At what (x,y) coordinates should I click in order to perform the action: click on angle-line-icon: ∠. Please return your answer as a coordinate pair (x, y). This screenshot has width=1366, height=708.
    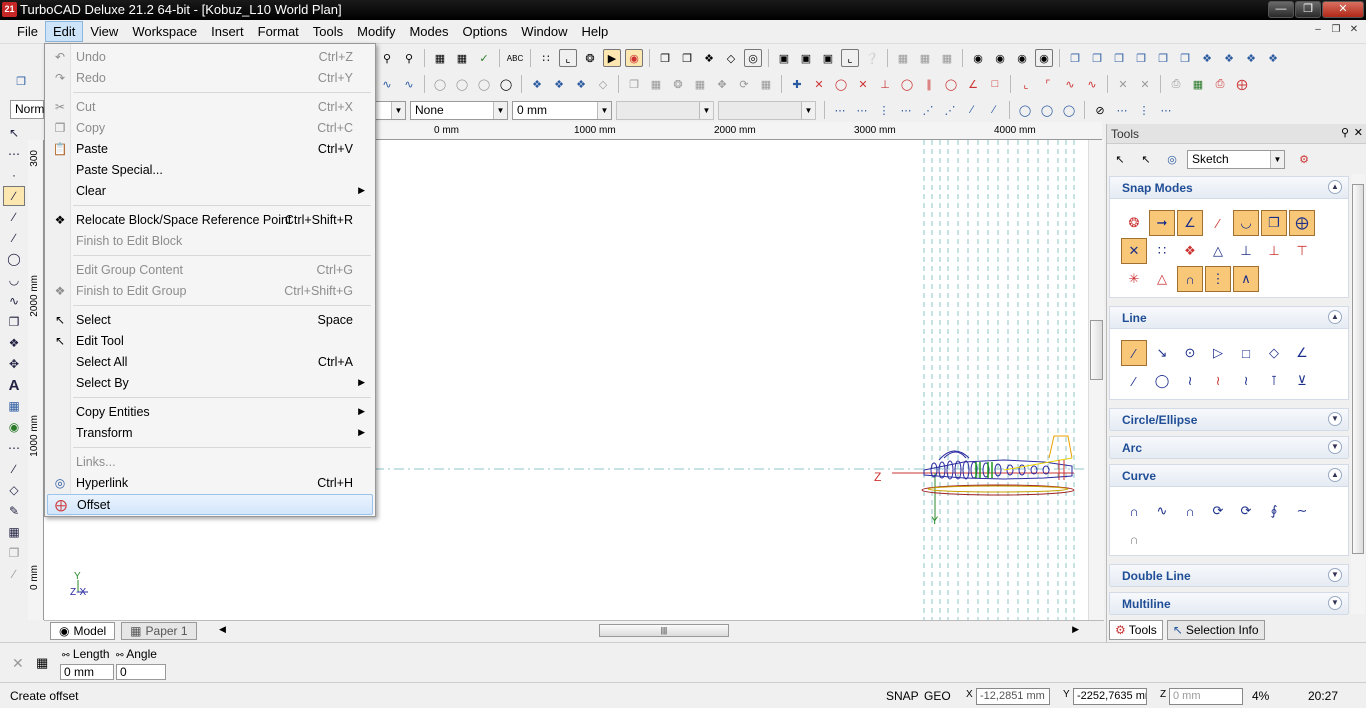
    Looking at the image, I should click on (1302, 353).